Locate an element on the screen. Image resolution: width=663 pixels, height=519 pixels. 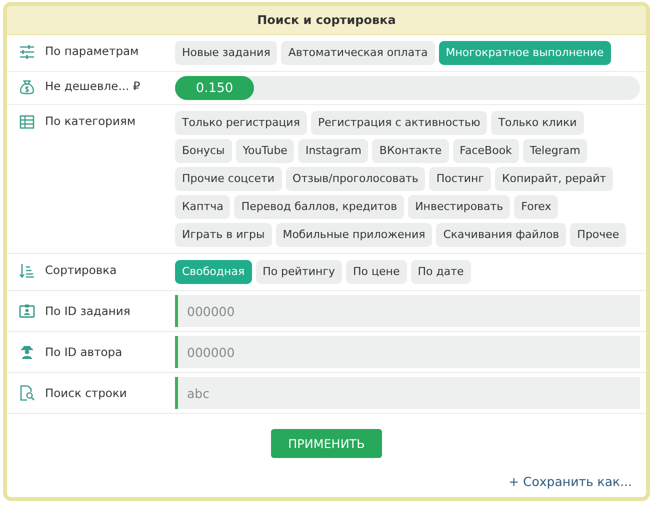
filter-chip: Прочие соцсети is located at coordinates (228, 179).